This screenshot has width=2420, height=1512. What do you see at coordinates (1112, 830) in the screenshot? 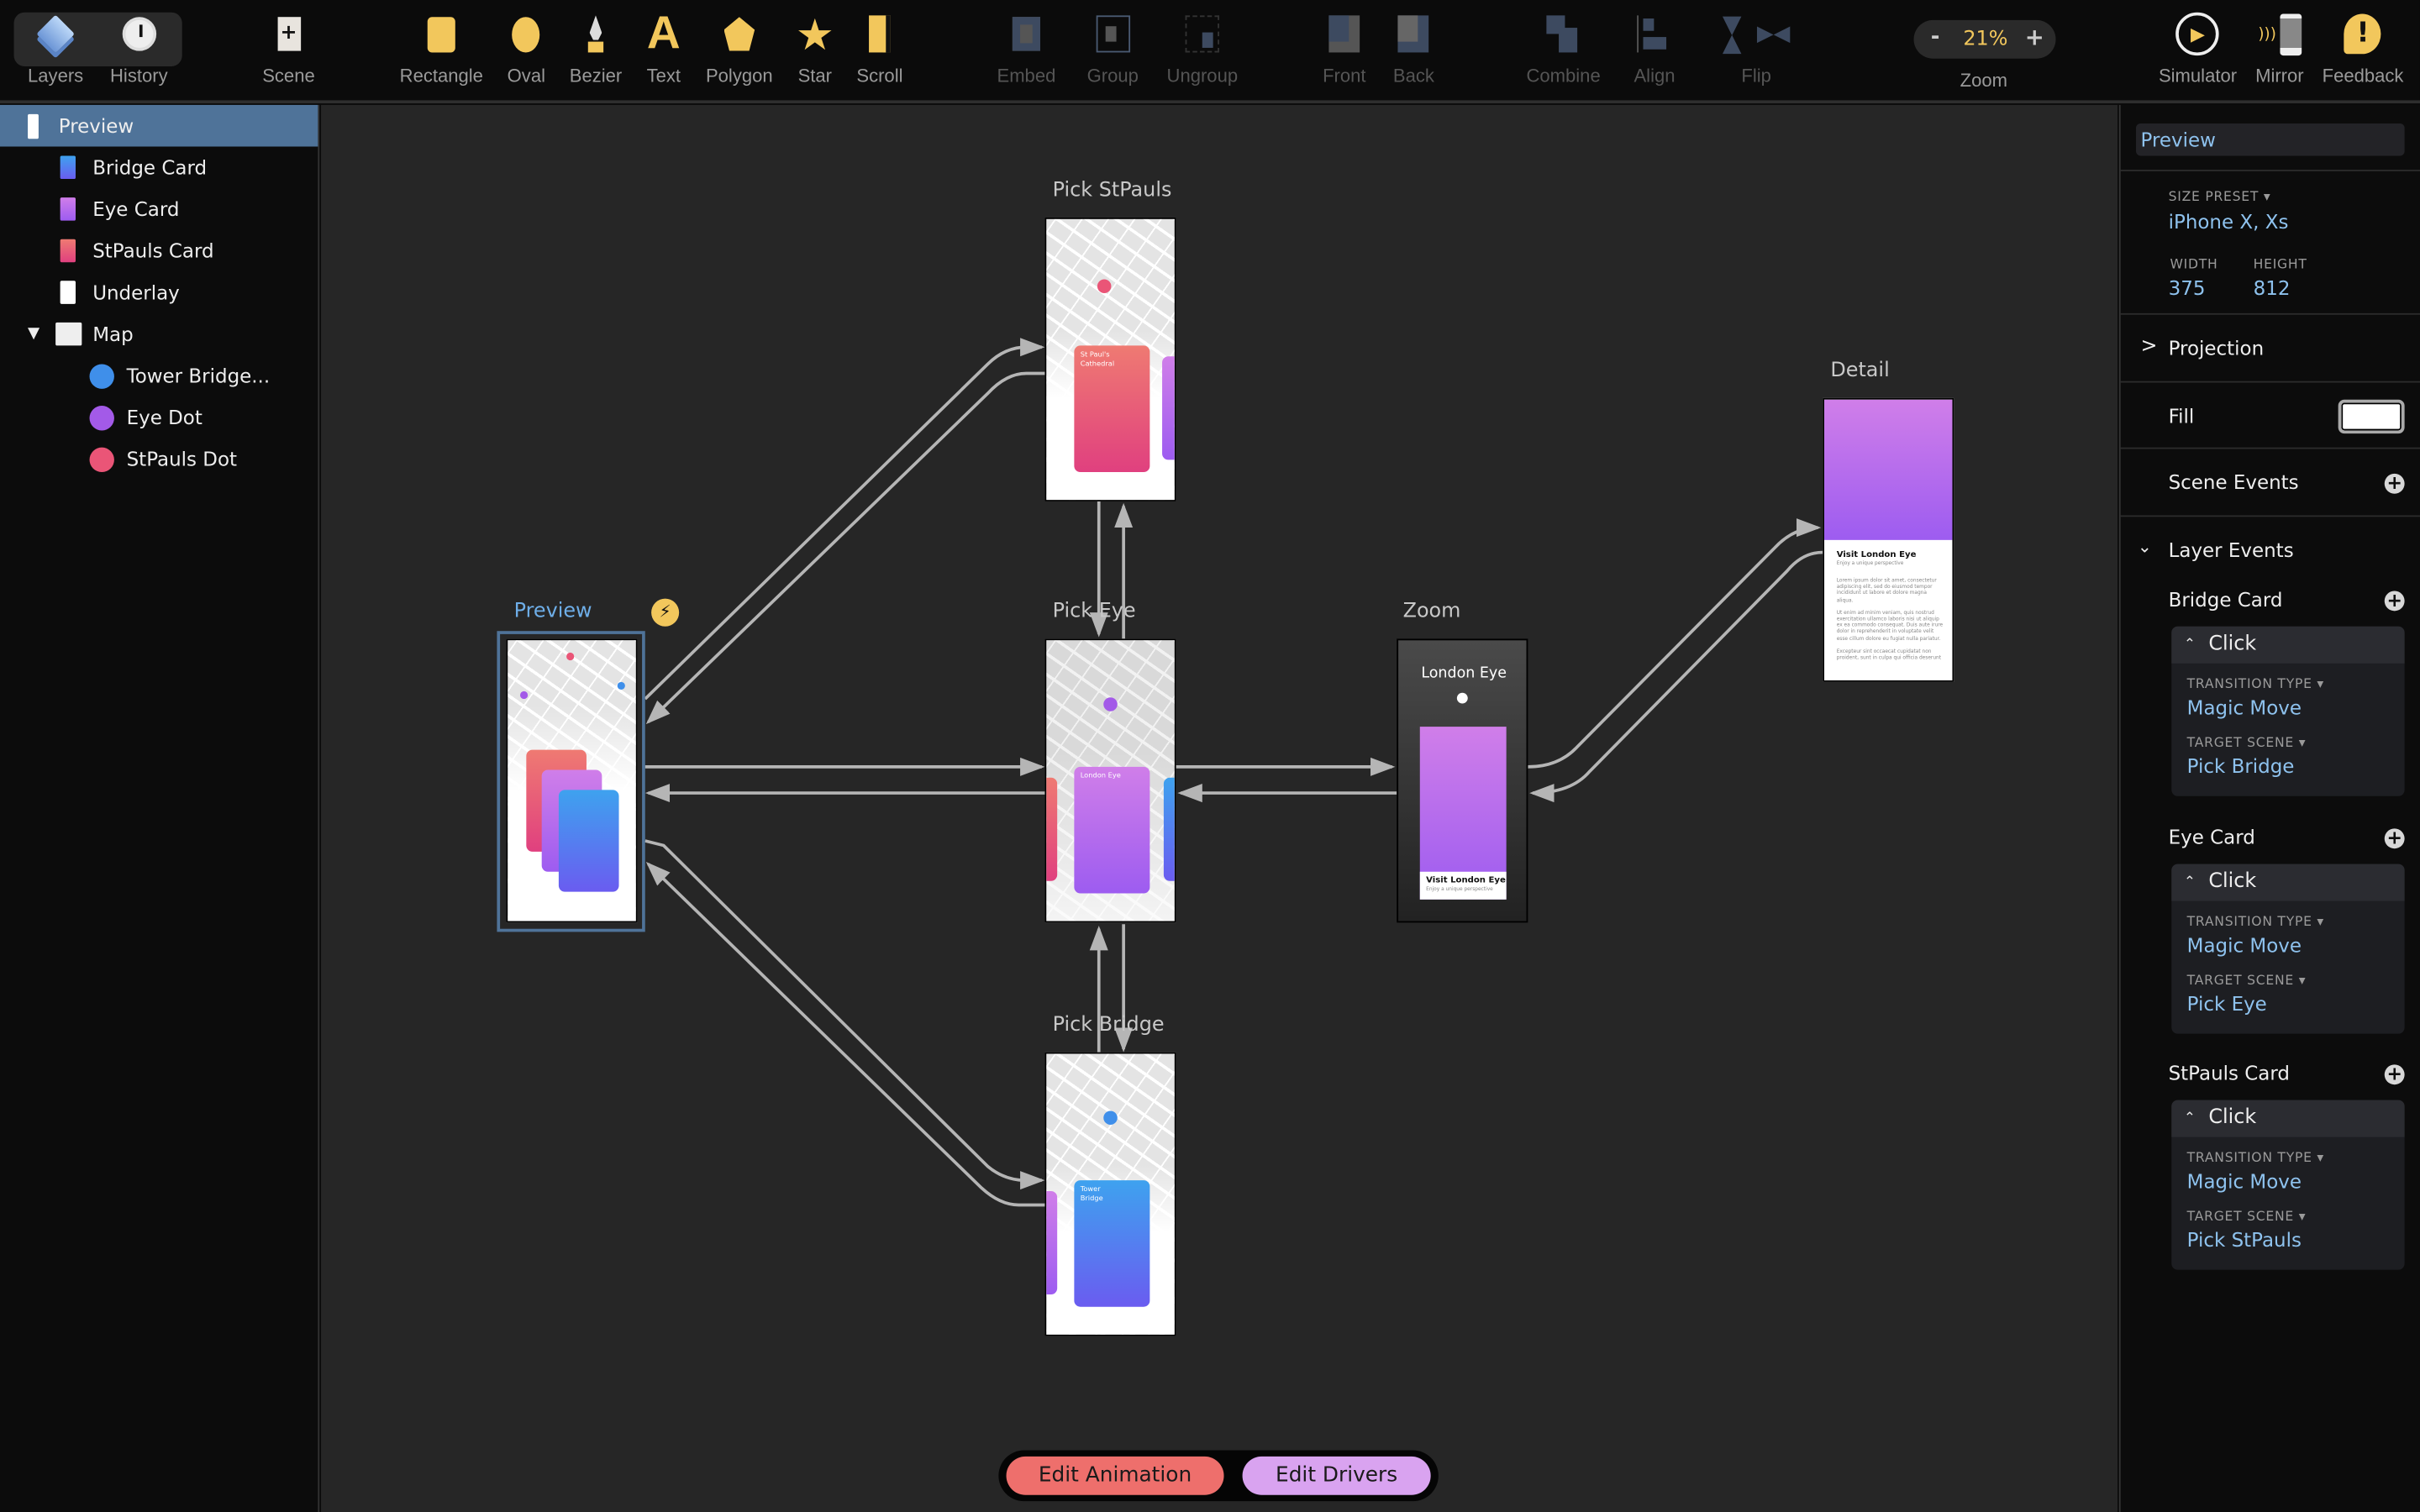
I see `eye-card: London Eye` at bounding box center [1112, 830].